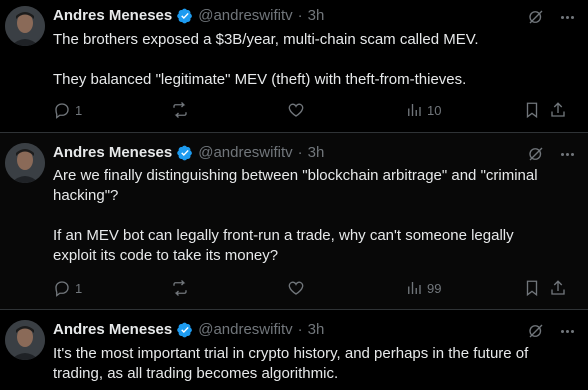 Image resolution: width=588 pixels, height=390 pixels. What do you see at coordinates (434, 288) in the screenshot?
I see `views-count: 99` at bounding box center [434, 288].